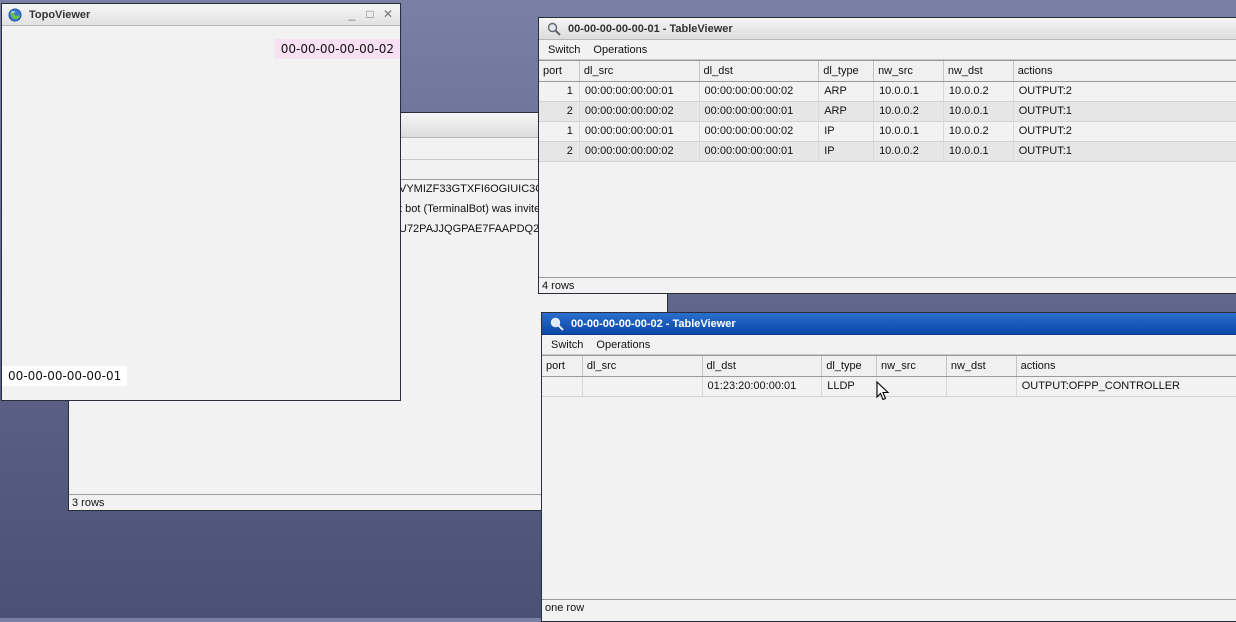 The width and height of the screenshot is (1236, 622). Describe the element at coordinates (653, 323) in the screenshot. I see `tableviewer-02-title: 00-00-00-00-00-02 - TableViewer` at that location.